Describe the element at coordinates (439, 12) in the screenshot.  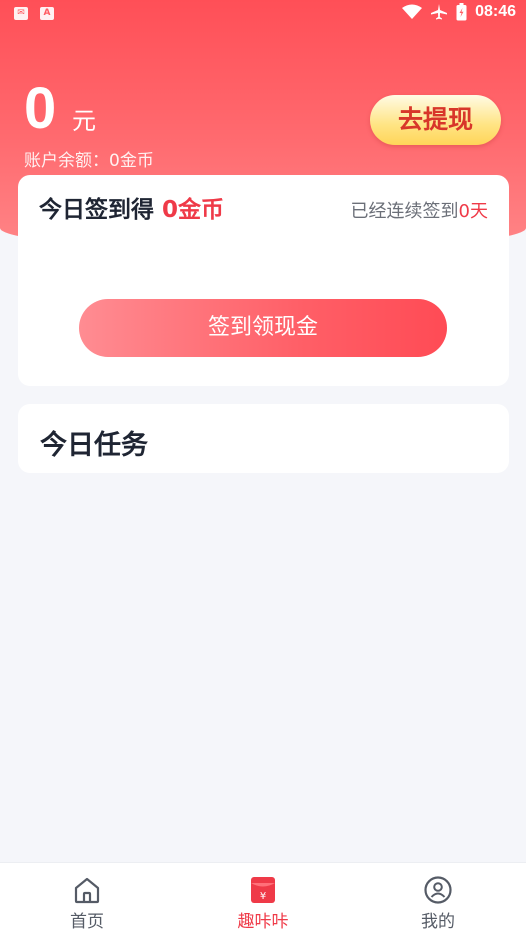
I see `airplane-icon` at that location.